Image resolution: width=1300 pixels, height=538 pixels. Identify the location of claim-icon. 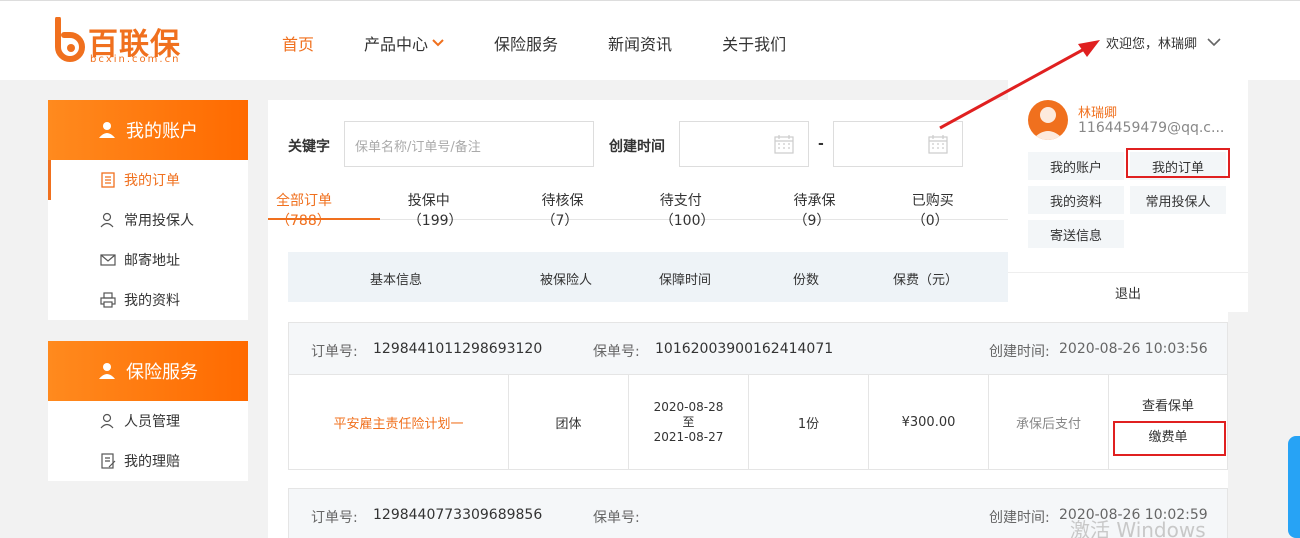
(108, 461).